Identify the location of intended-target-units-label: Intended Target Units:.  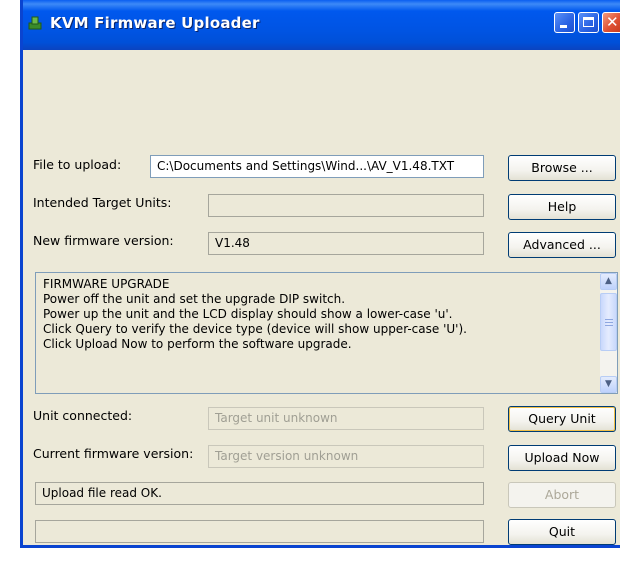
(102, 202).